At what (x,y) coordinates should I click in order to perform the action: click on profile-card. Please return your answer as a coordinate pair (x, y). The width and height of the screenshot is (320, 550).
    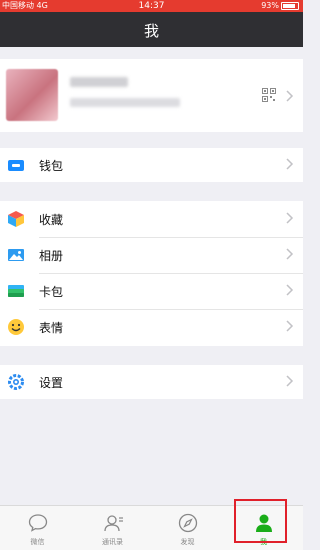
    Looking at the image, I should click on (151, 95).